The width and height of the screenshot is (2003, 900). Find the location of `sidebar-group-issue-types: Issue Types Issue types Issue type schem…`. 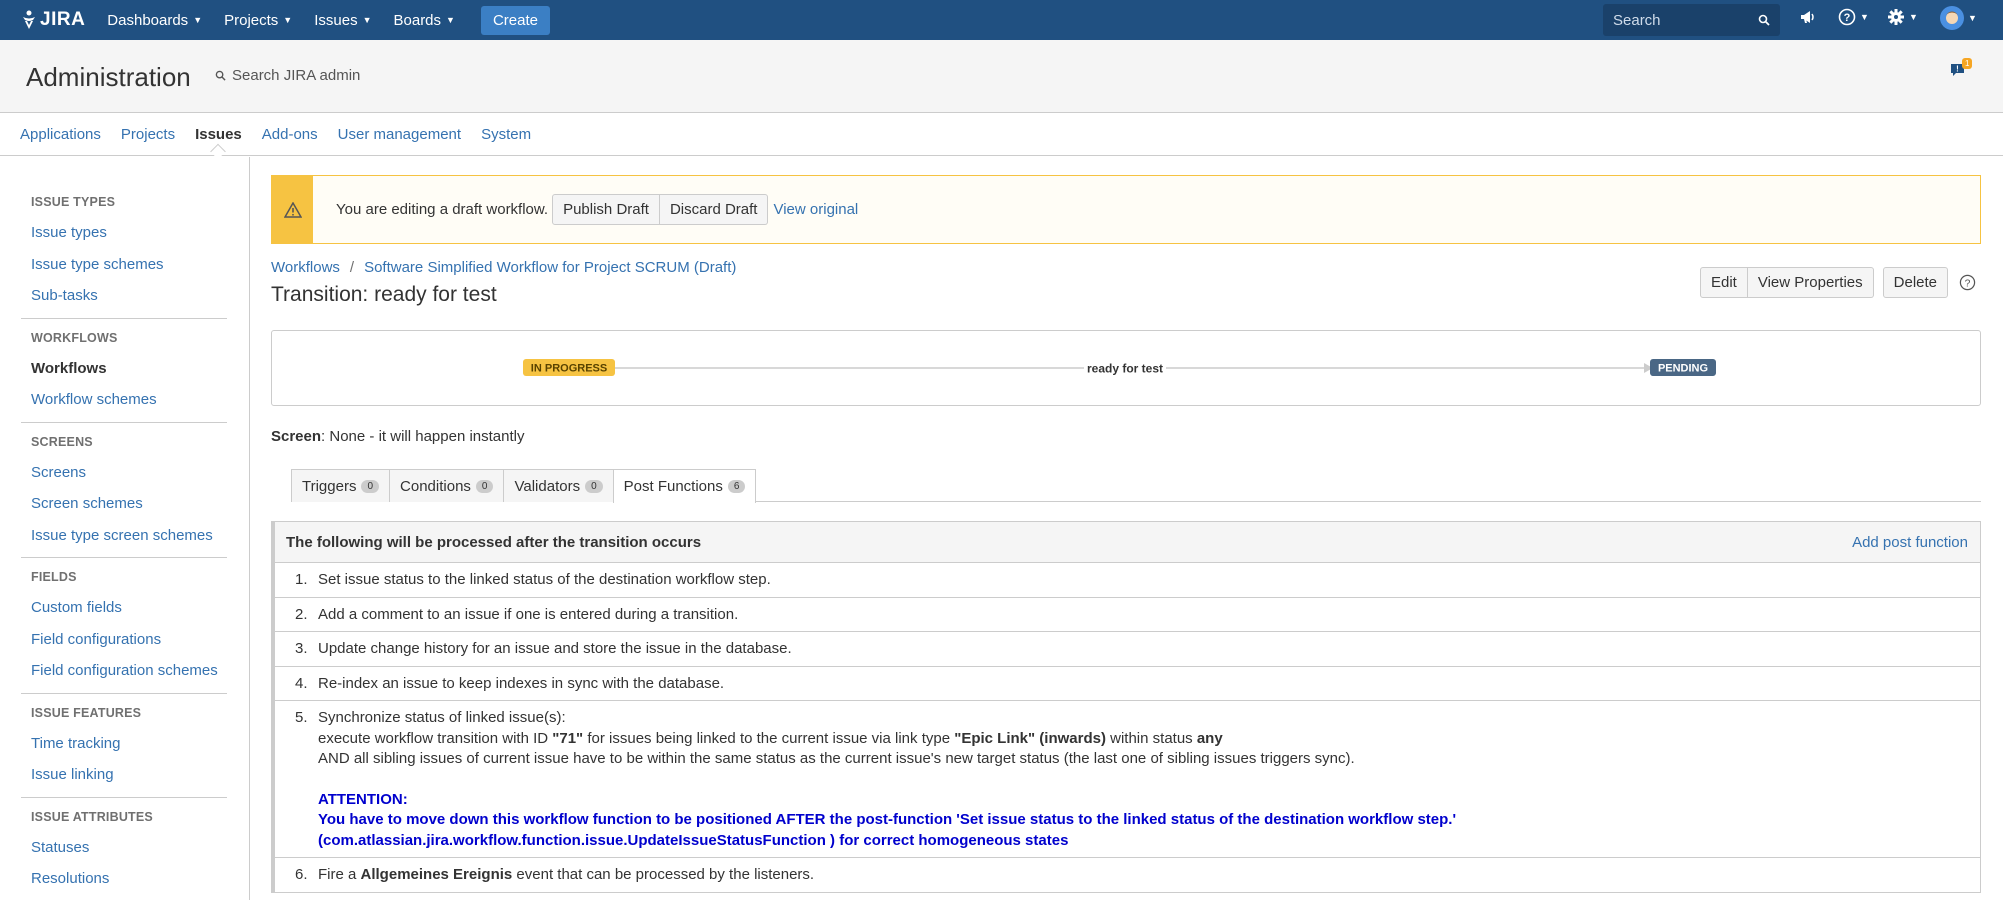

sidebar-group-issue-types: Issue Types Issue types Issue type schem… is located at coordinates (124, 238).